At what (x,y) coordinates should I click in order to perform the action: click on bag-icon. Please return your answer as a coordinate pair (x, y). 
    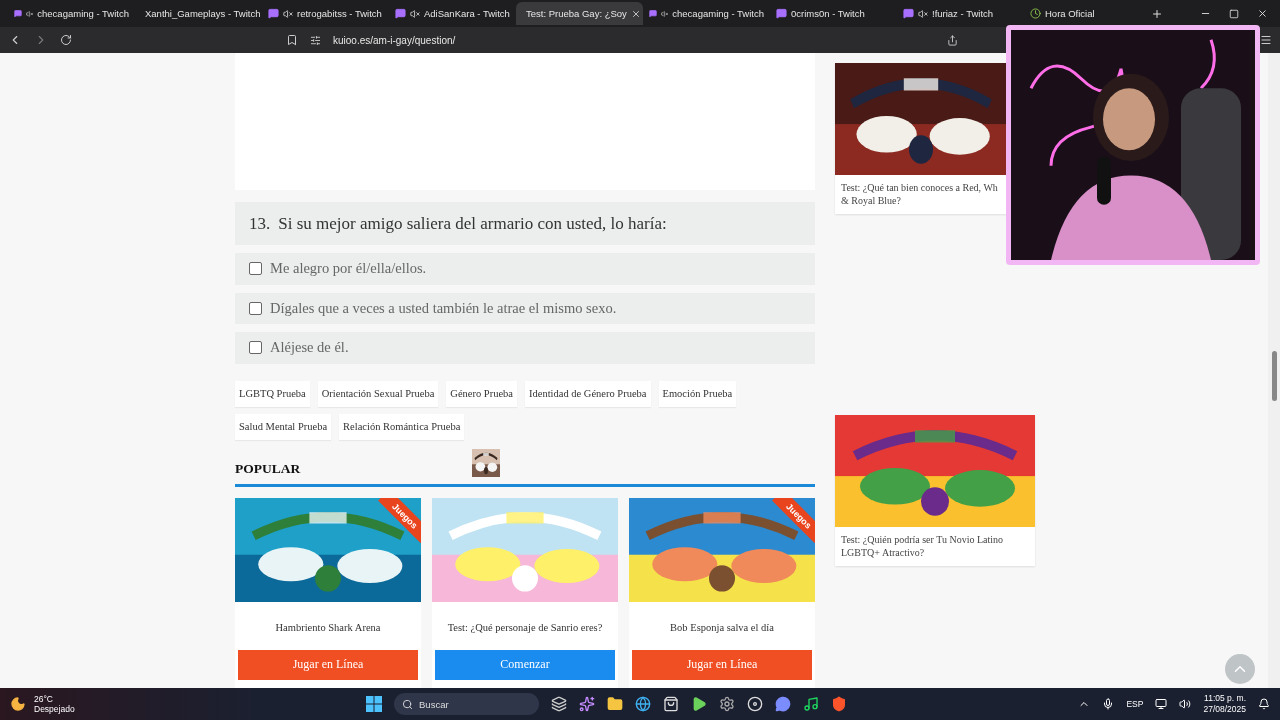
    Looking at the image, I should click on (671, 704).